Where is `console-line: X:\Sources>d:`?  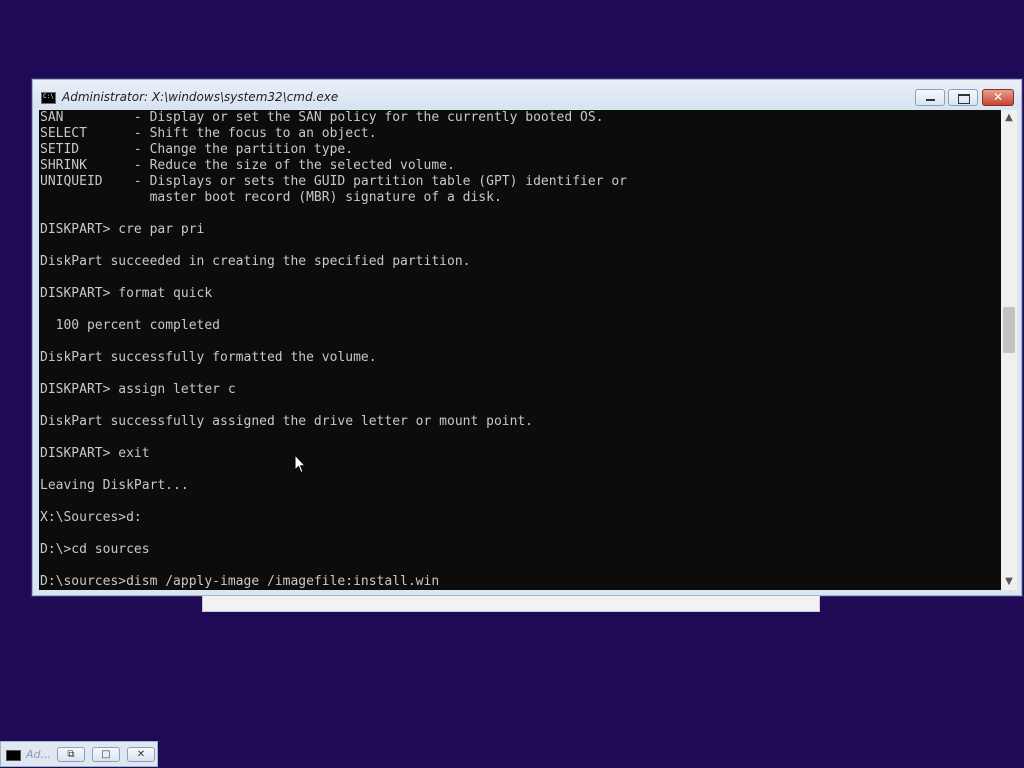 console-line: X:\Sources>d: is located at coordinates (91, 517).